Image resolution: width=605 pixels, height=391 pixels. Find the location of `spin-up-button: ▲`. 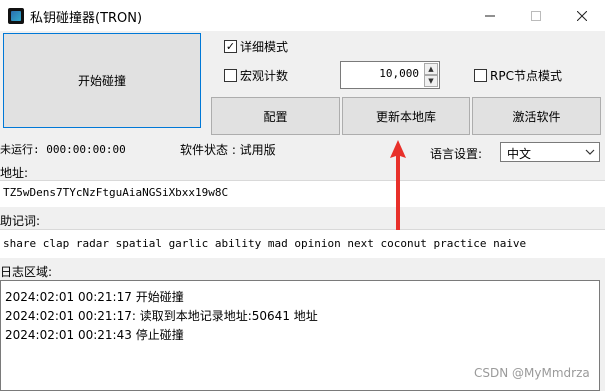

spin-up-button: ▲ is located at coordinates (431, 69).